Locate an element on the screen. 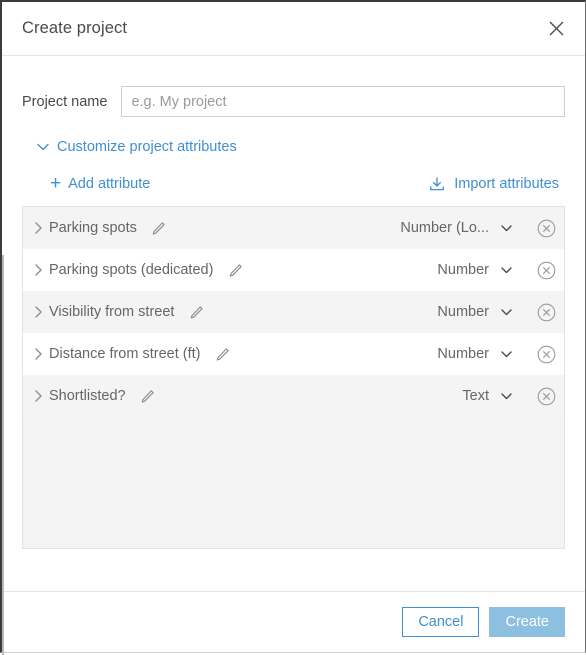  attribute-name: Parking spots (dedicated) is located at coordinates (131, 270).